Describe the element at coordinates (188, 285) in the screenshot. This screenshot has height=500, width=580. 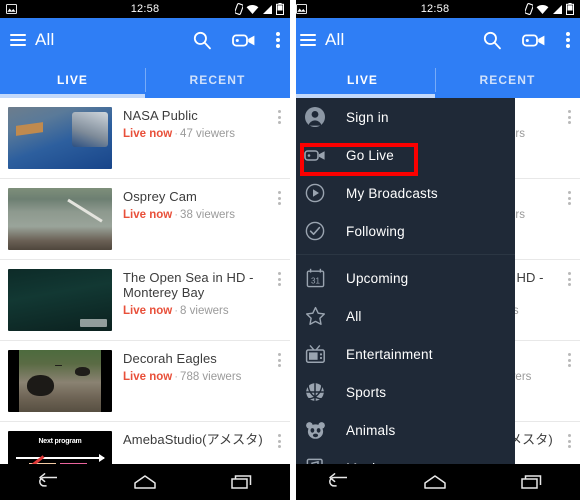
I see `list-item-title: The Open Sea in HD - Monterey Bay` at that location.